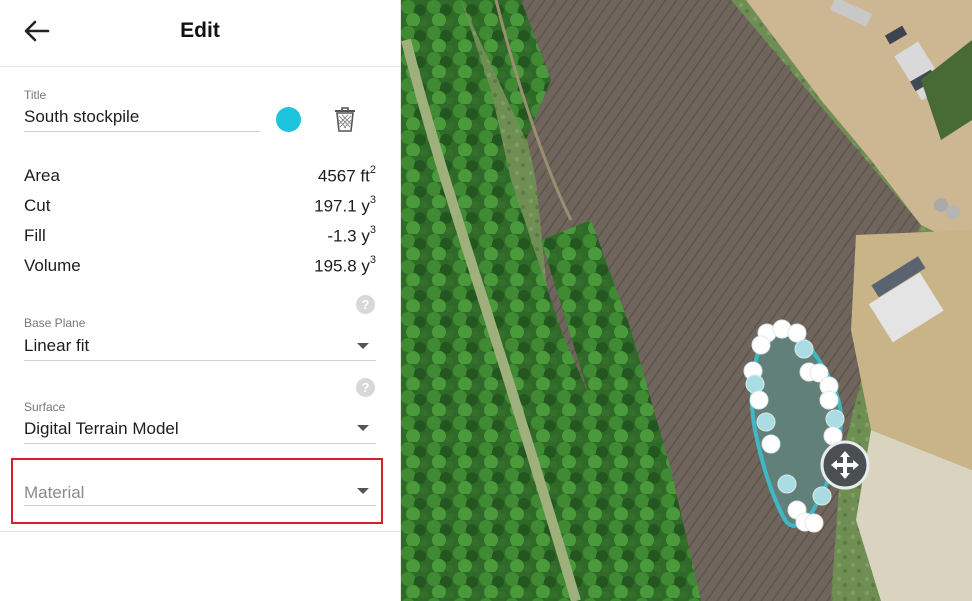  What do you see at coordinates (363, 491) in the screenshot?
I see `material-chevron-down-icon` at bounding box center [363, 491].